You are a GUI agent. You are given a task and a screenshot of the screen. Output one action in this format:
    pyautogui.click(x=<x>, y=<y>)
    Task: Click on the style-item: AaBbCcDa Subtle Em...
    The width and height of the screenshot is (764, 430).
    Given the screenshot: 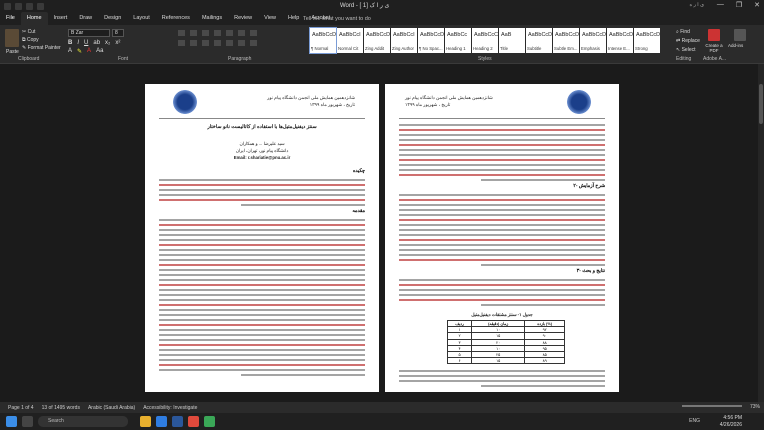 What is the action you would take?
    pyautogui.click(x=566, y=40)
    